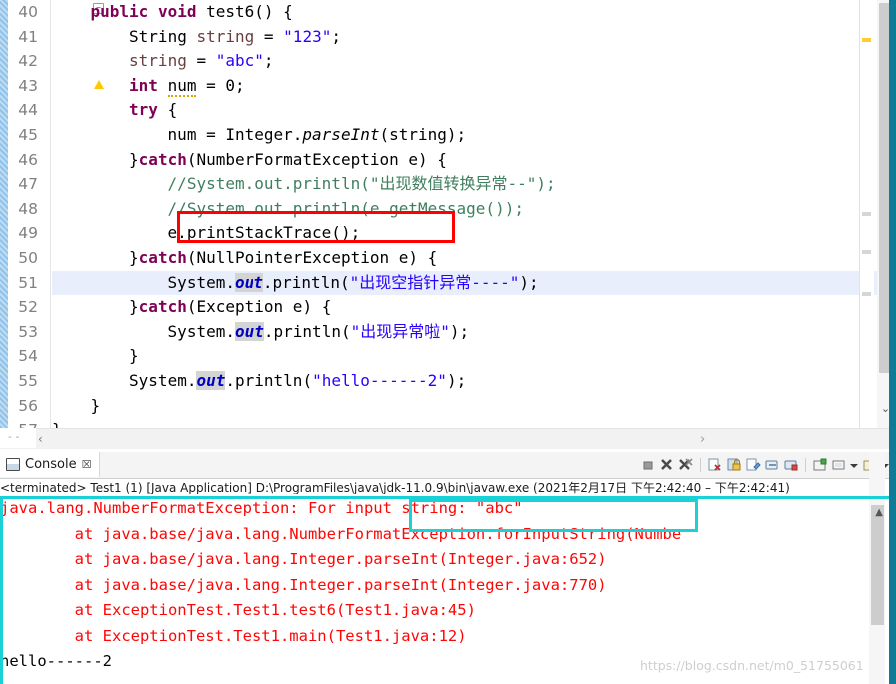 The image size is (896, 684). What do you see at coordinates (167, 110) in the screenshot?
I see `code-token: {` at bounding box center [167, 110].